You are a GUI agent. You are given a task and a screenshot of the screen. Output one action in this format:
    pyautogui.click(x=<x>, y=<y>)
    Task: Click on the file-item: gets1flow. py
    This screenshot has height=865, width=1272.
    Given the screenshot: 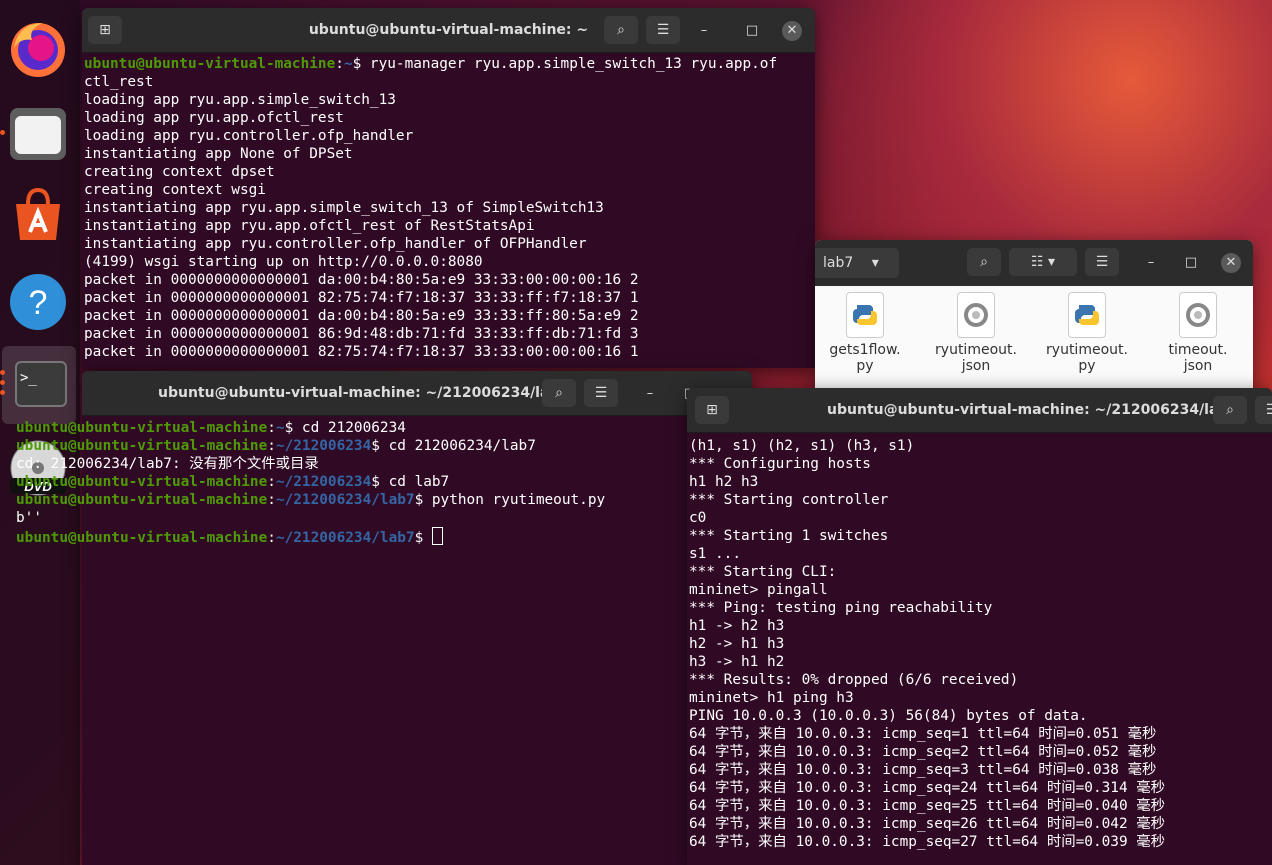 What is the action you would take?
    pyautogui.click(x=865, y=333)
    